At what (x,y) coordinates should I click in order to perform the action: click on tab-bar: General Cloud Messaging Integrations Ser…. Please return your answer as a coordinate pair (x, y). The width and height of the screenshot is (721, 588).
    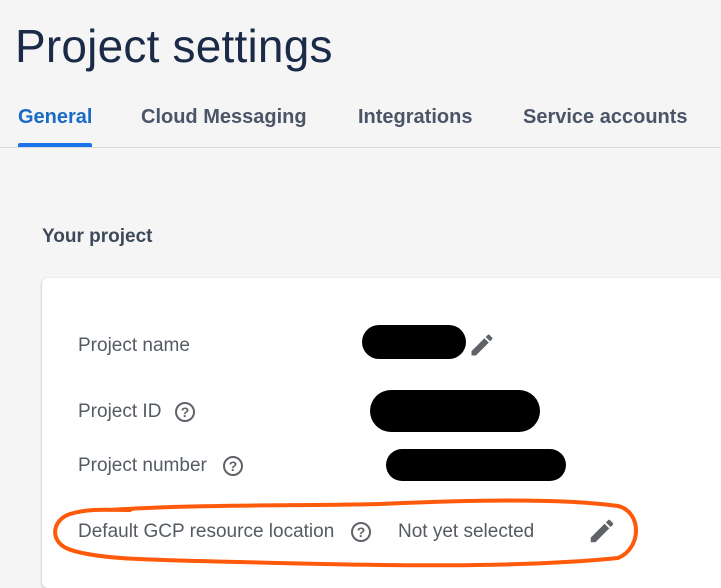
    Looking at the image, I should click on (360, 122).